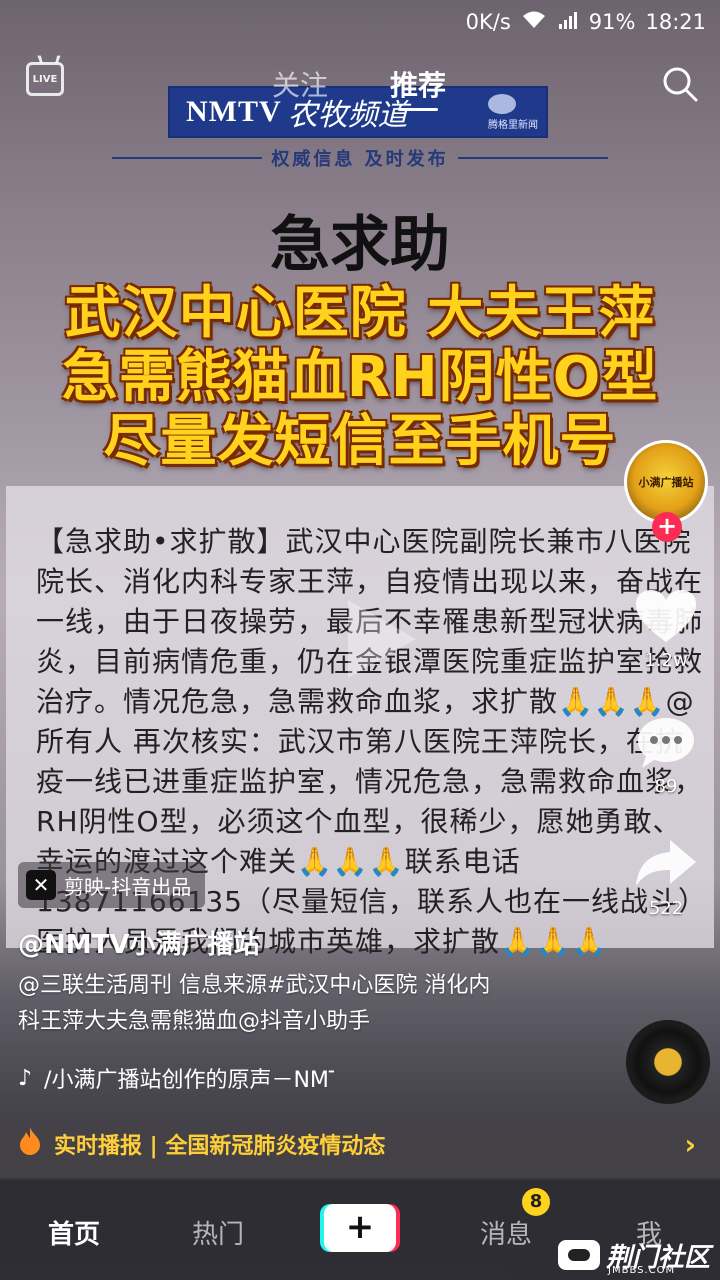  What do you see at coordinates (668, 1062) in the screenshot?
I see `music-disc-icon` at bounding box center [668, 1062].